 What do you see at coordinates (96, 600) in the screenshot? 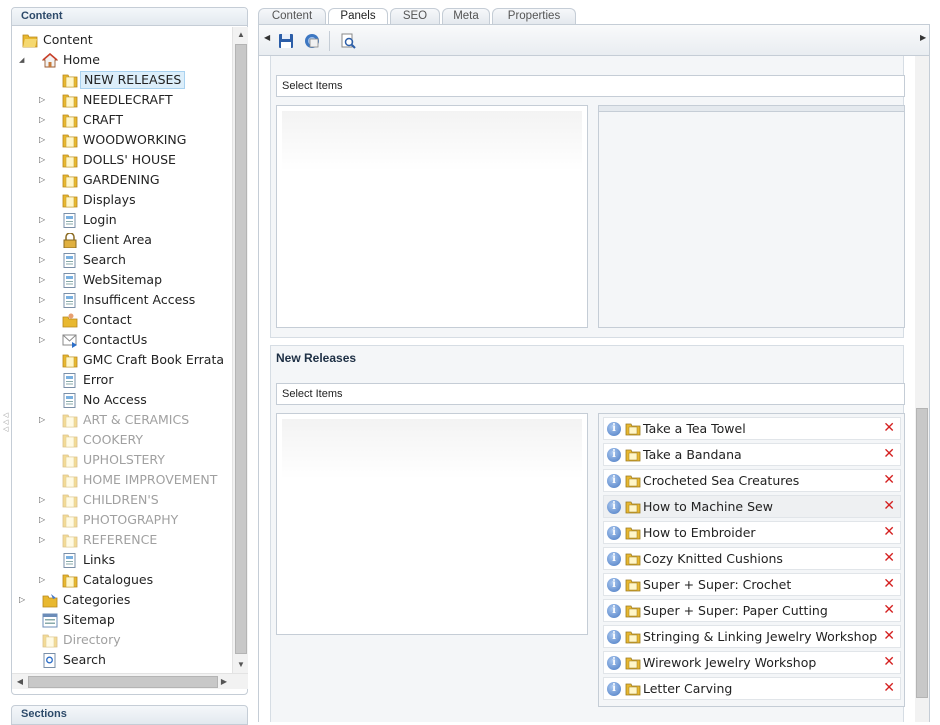
I see `tree-node-label: Categories` at bounding box center [96, 600].